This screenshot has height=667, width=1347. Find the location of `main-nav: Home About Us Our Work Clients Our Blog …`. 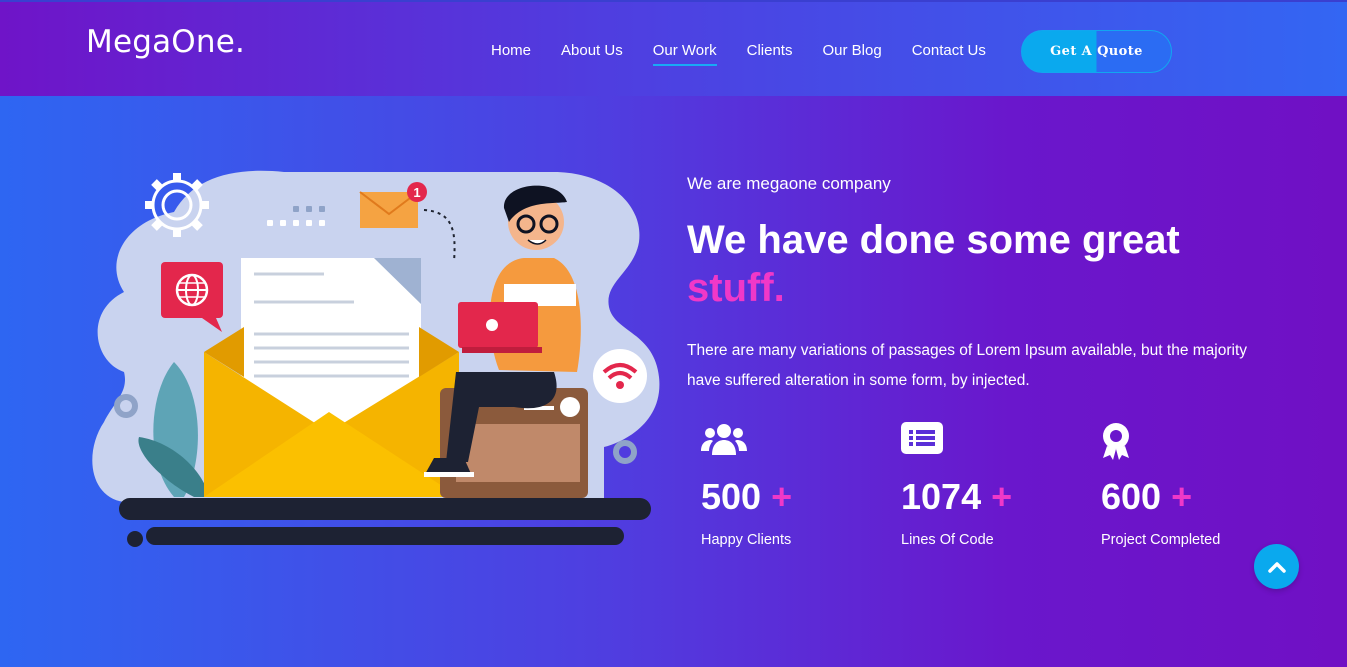

main-nav: Home About Us Our Work Clients Our Blog … is located at coordinates (753, 54).